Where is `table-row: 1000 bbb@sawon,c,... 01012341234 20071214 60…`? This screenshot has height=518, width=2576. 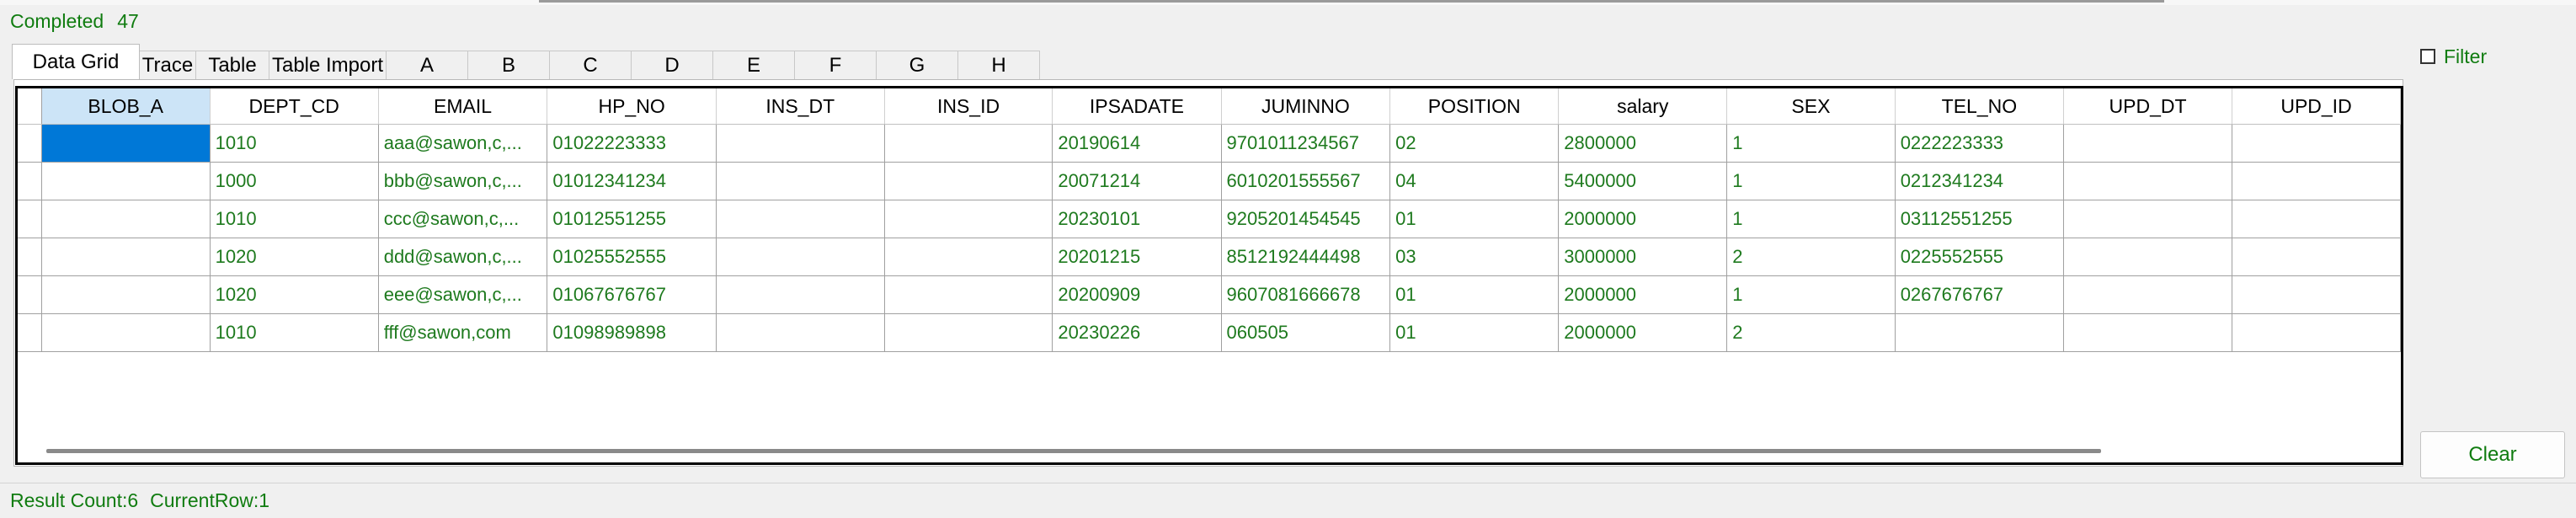 table-row: 1000 bbb@sawon,c,... 01012341234 20071214 60… is located at coordinates (1209, 181).